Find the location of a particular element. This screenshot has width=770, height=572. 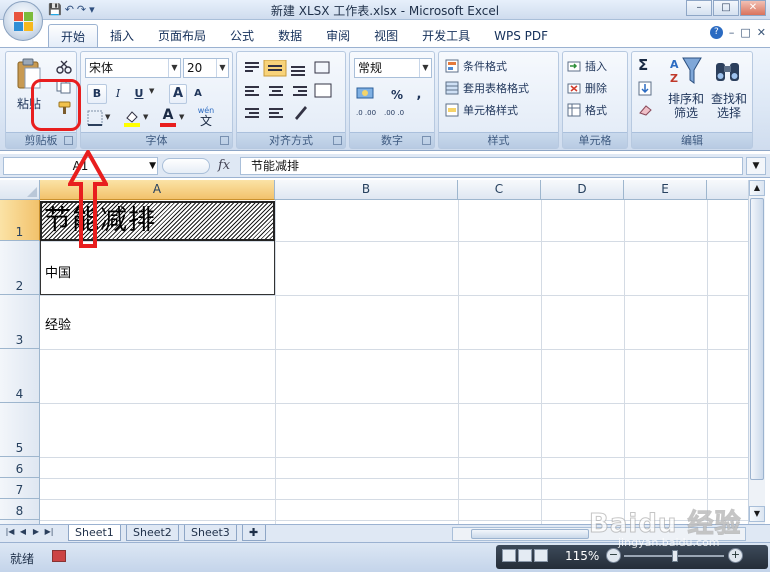

tab-page-layout: 页面布局 is located at coordinates (182, 36).